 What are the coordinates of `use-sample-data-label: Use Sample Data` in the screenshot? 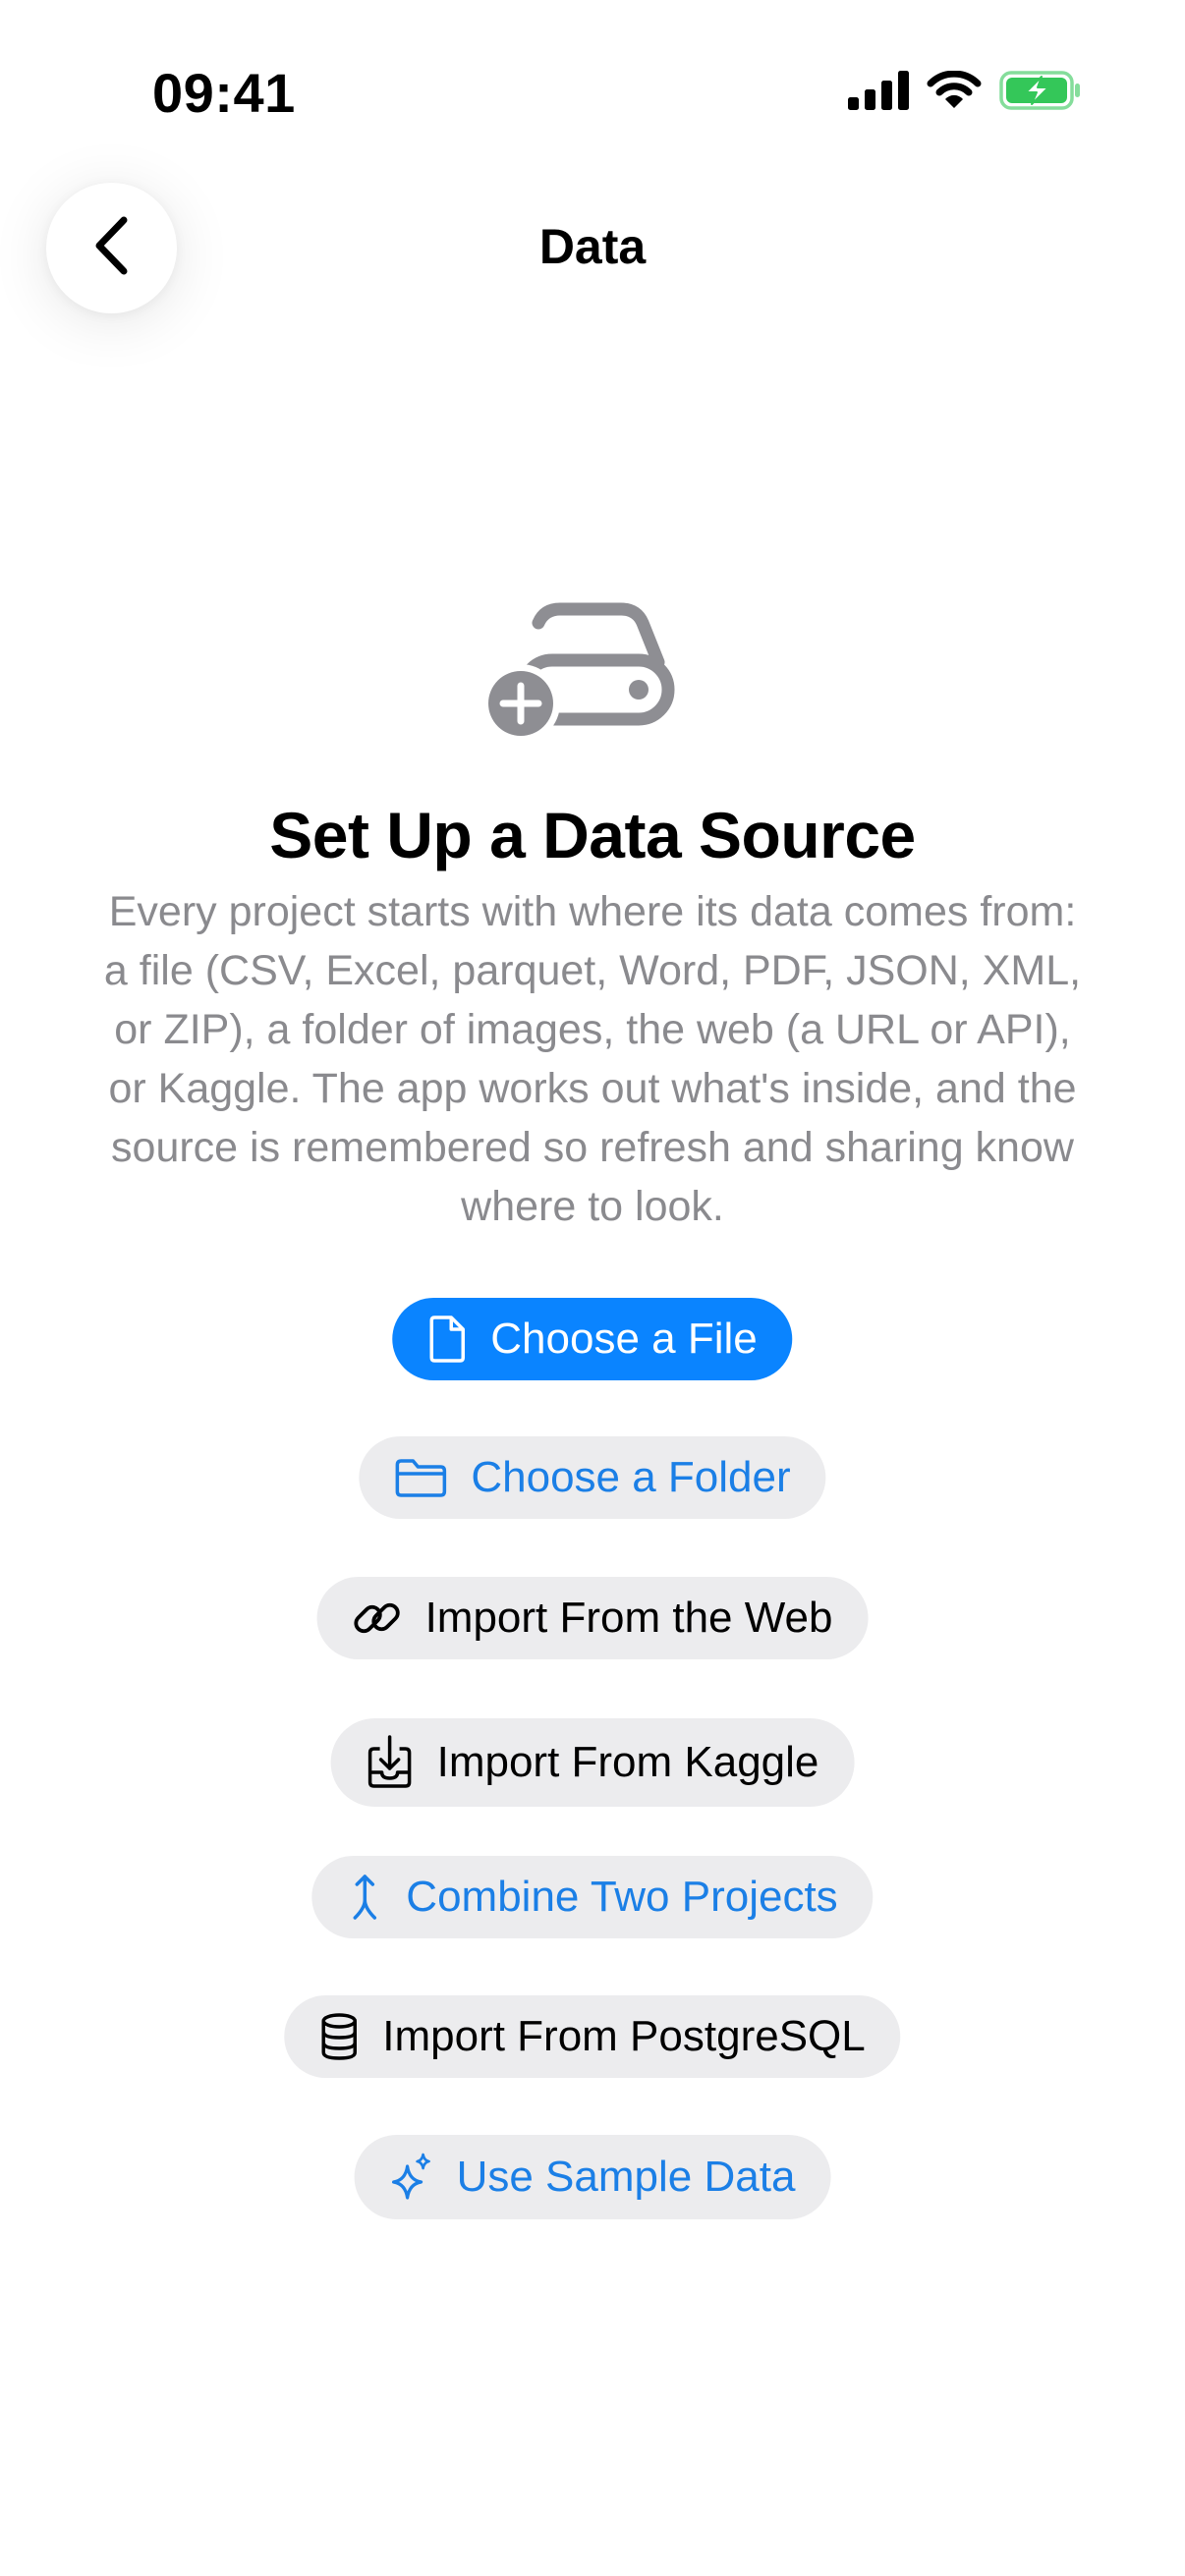 It's located at (626, 2177).